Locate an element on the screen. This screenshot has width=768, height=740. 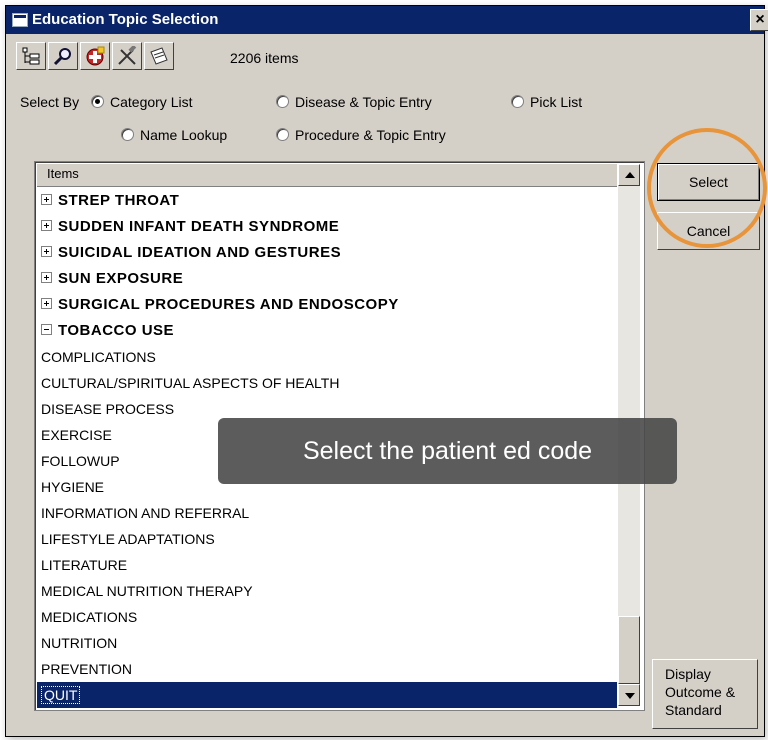
title-bar: Education Topic Selection × is located at coordinates (387, 20).